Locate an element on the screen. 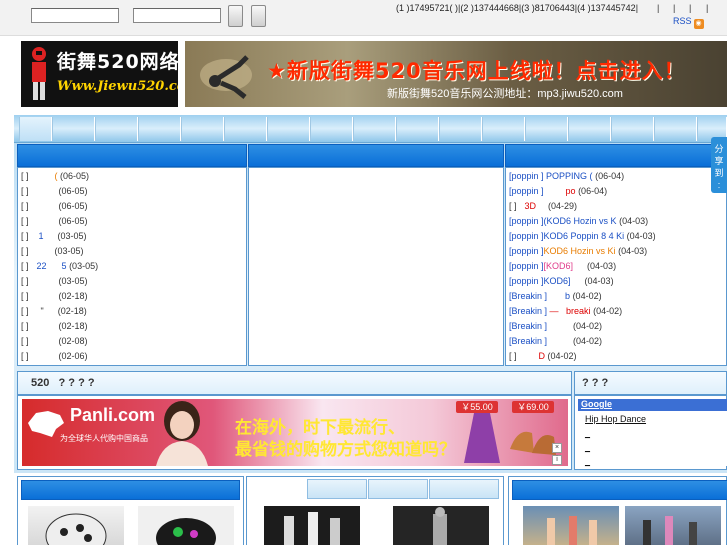 The image size is (727, 545). list-item: [poppin ](KOD6 Hozin vs K (04-03) is located at coordinates (578, 221).